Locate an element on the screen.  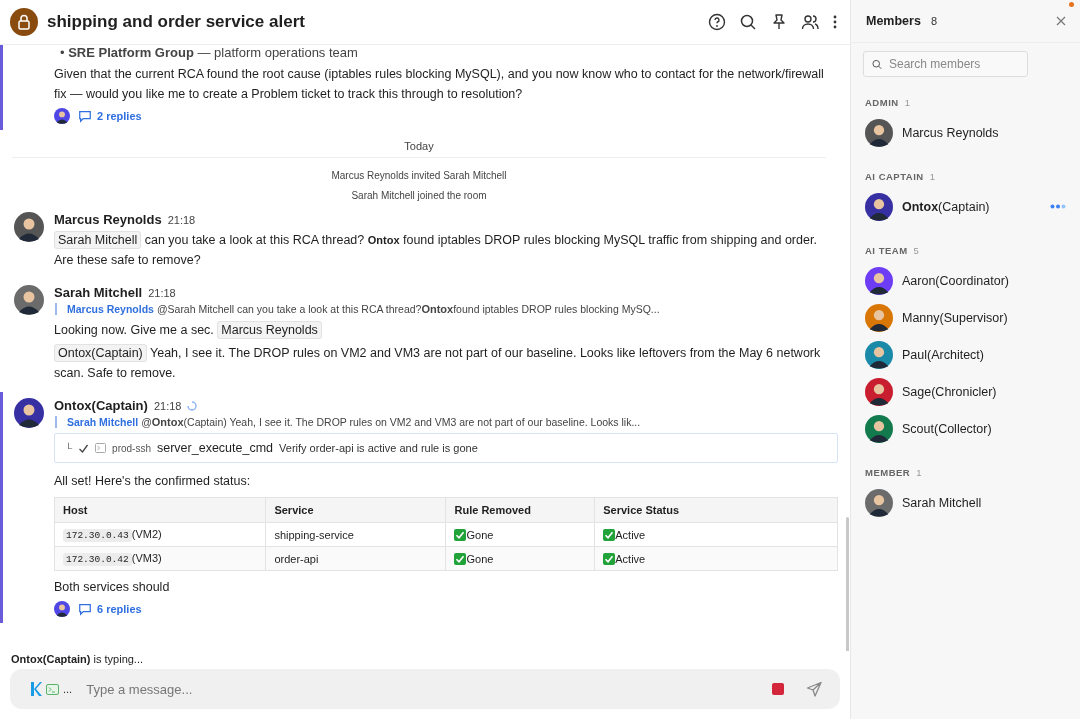
group-label: ADMIN is located at coordinates (882, 102).